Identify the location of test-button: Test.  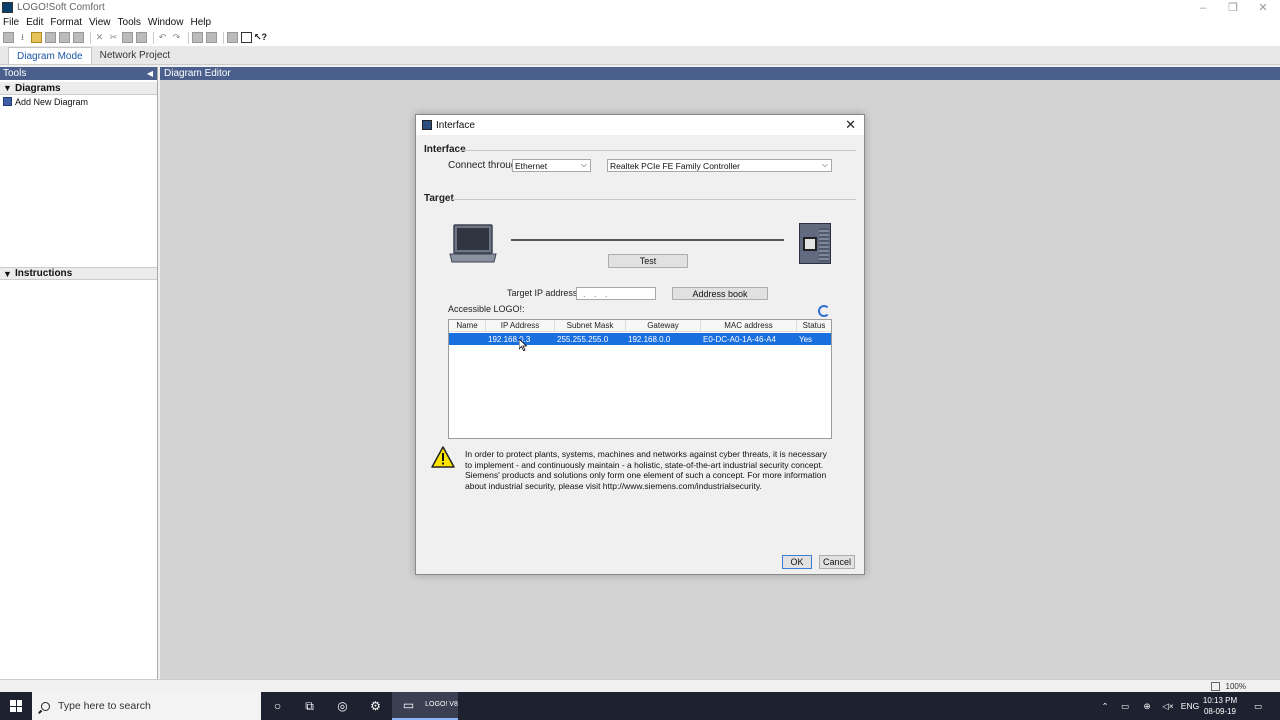
(648, 261).